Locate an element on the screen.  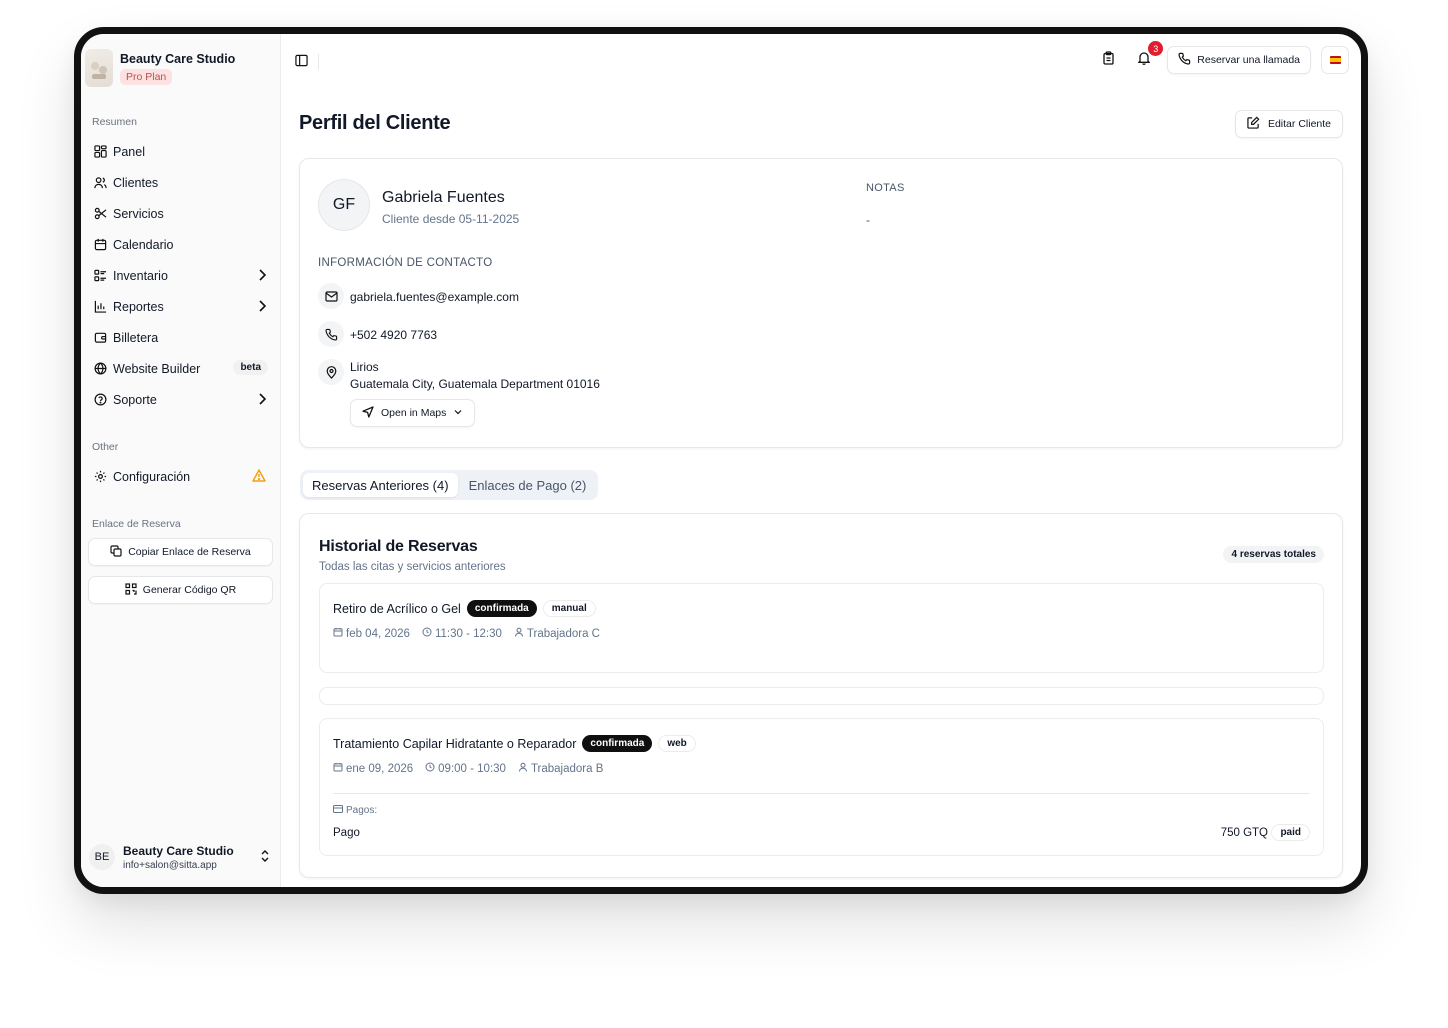
page-header: Perfil del Cliente Editar Cliente is located at coordinates (821, 114).